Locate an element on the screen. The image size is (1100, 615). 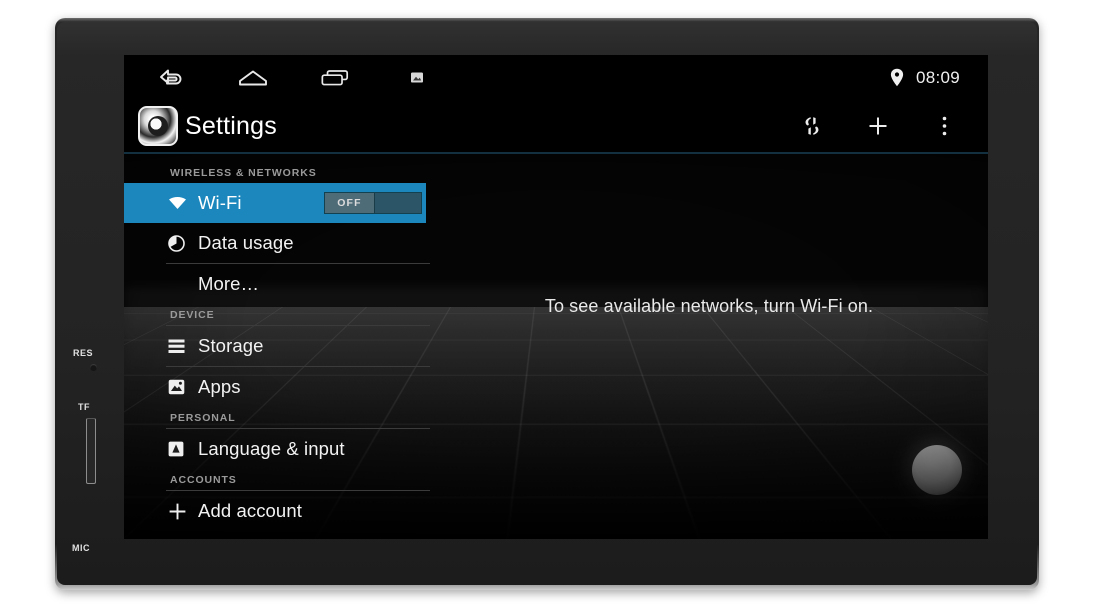
tf-card-slot is located at coordinates (91, 451).